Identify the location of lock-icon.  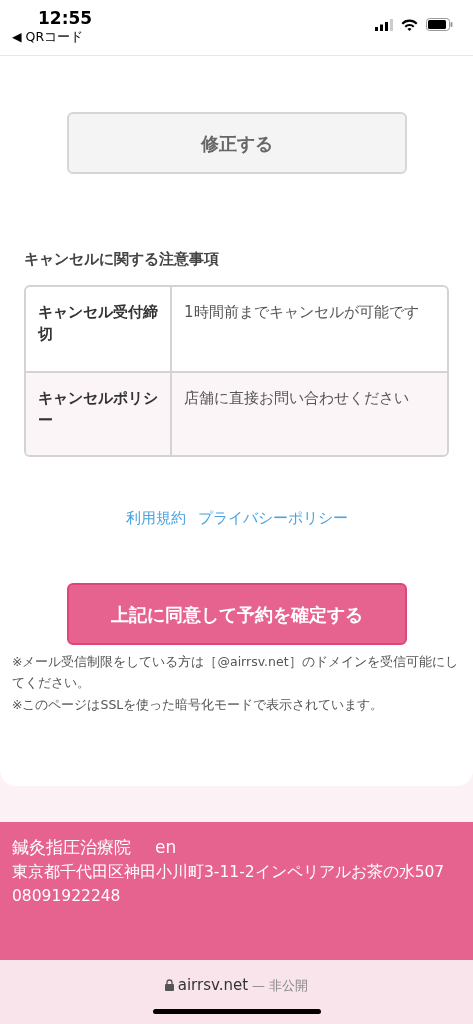
(169, 985).